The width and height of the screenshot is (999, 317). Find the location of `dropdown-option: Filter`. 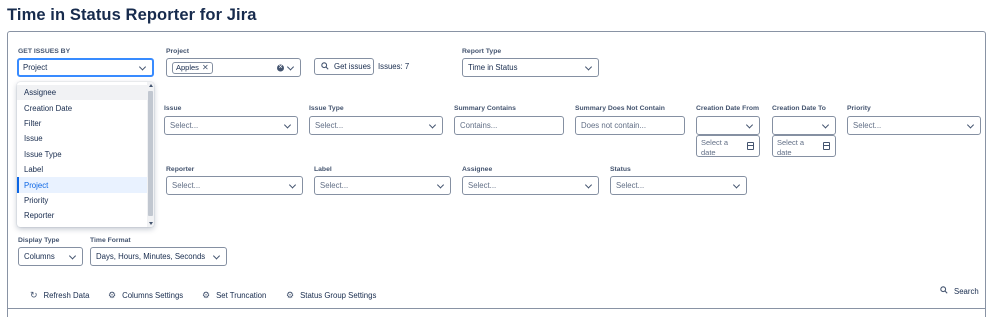

dropdown-option: Filter is located at coordinates (82, 123).